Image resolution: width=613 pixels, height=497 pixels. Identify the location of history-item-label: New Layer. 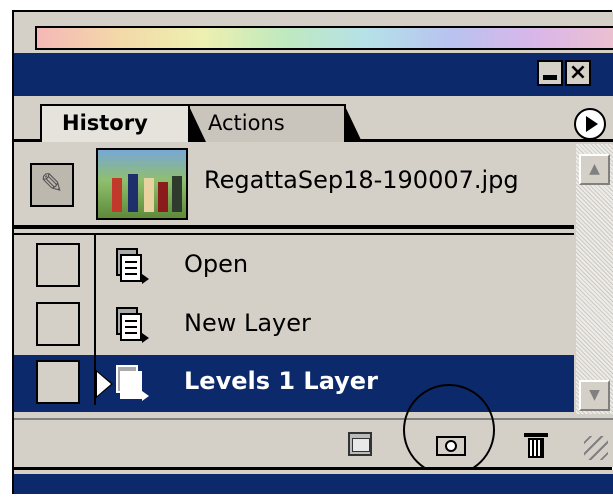
(247, 323).